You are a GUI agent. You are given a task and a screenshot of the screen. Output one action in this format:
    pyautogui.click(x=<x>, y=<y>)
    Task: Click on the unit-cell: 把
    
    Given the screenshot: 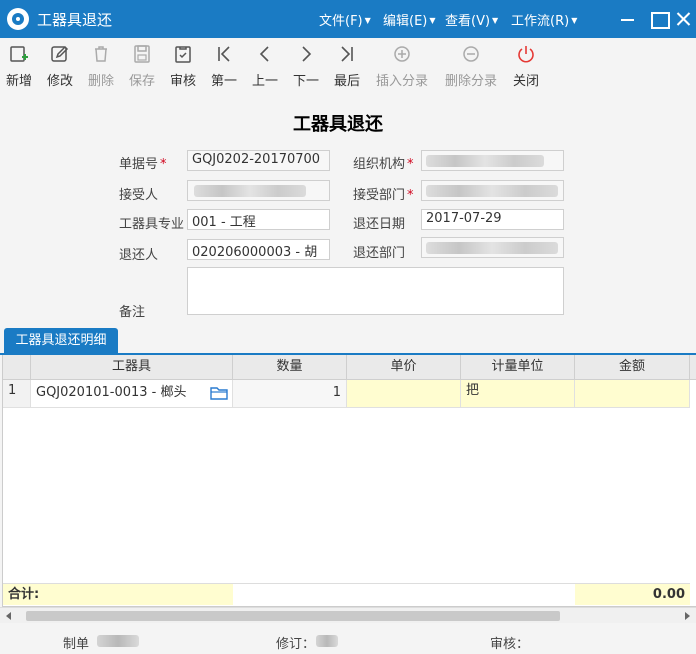 What is the action you would take?
    pyautogui.click(x=518, y=394)
    